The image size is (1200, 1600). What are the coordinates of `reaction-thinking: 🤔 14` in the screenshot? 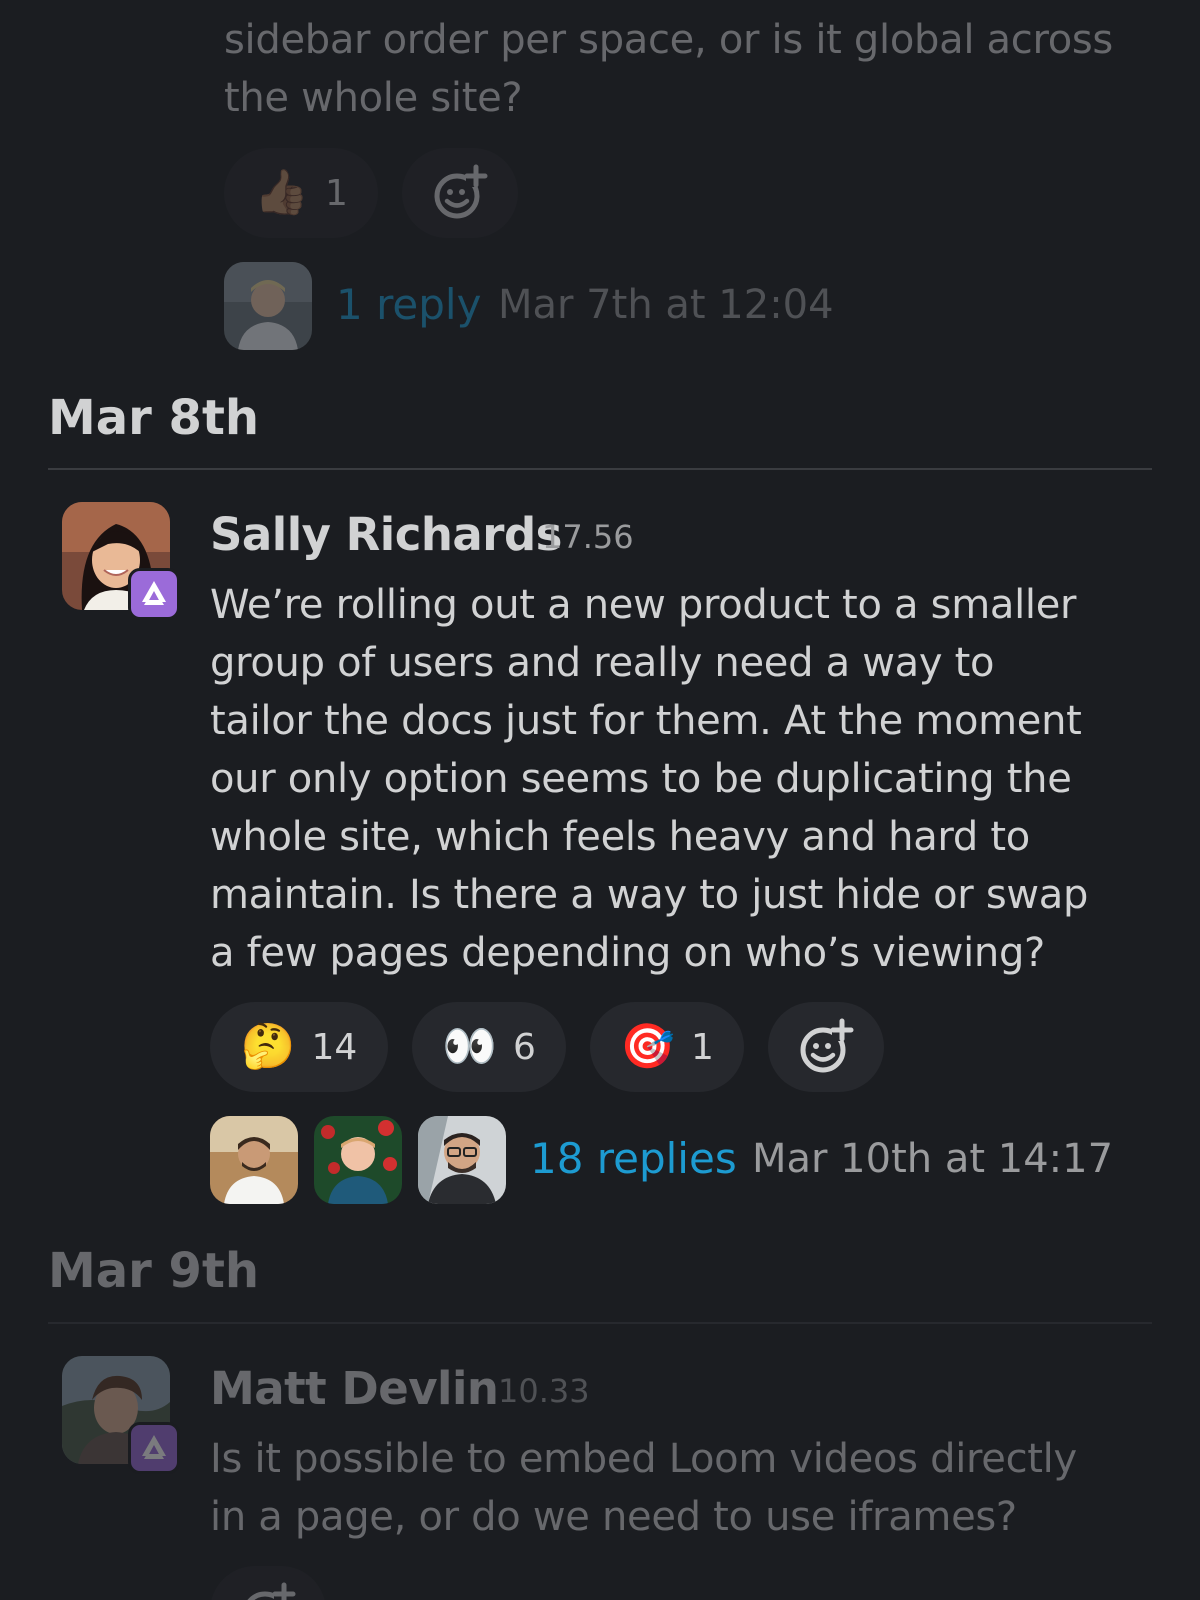 It's located at (299, 1047).